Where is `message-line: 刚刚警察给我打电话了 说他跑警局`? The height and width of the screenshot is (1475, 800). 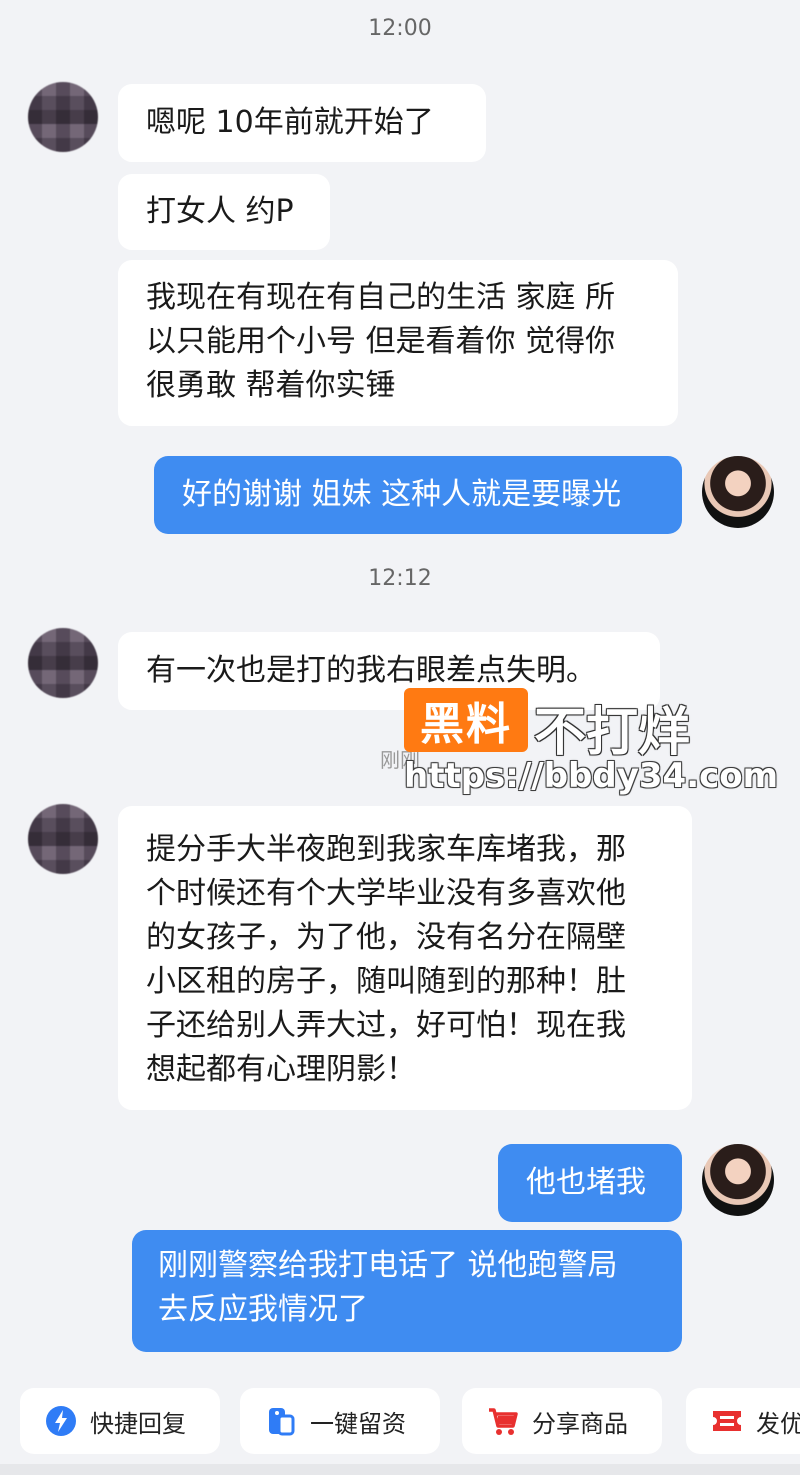
message-line: 刚刚警察给我打电话了 说他跑警局 is located at coordinates (388, 1265).